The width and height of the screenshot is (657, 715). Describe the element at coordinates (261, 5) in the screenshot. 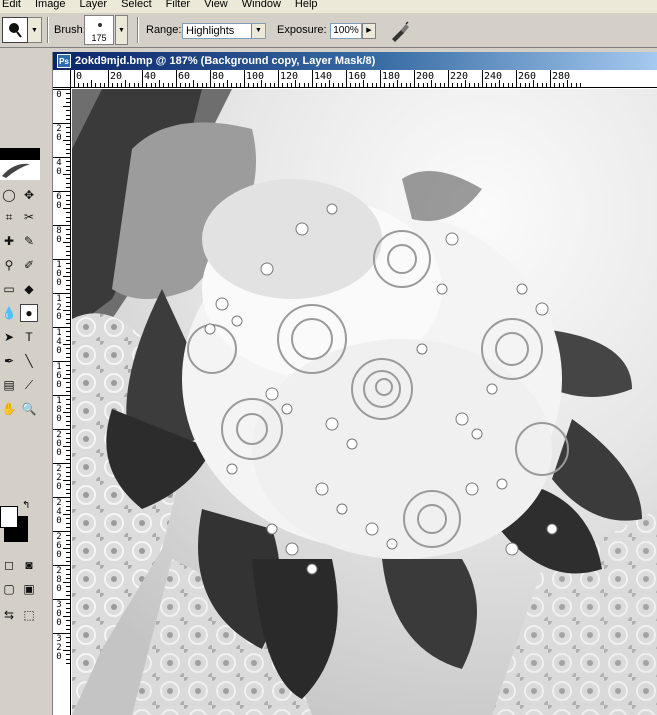

I see `menu-window: Window` at that location.